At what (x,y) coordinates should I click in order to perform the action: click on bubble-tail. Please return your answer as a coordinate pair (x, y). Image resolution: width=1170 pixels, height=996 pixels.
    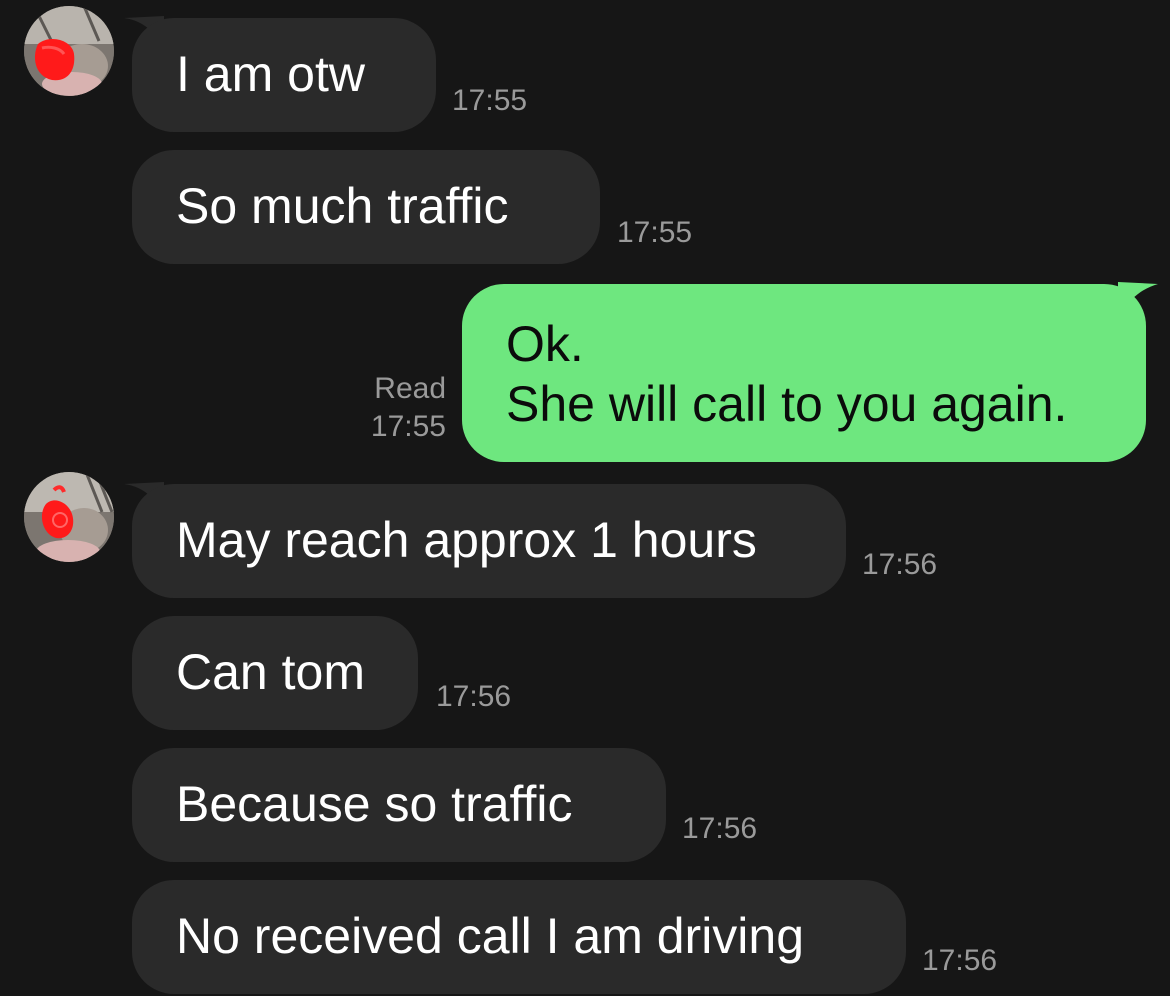
    Looking at the image, I should click on (1138, 299).